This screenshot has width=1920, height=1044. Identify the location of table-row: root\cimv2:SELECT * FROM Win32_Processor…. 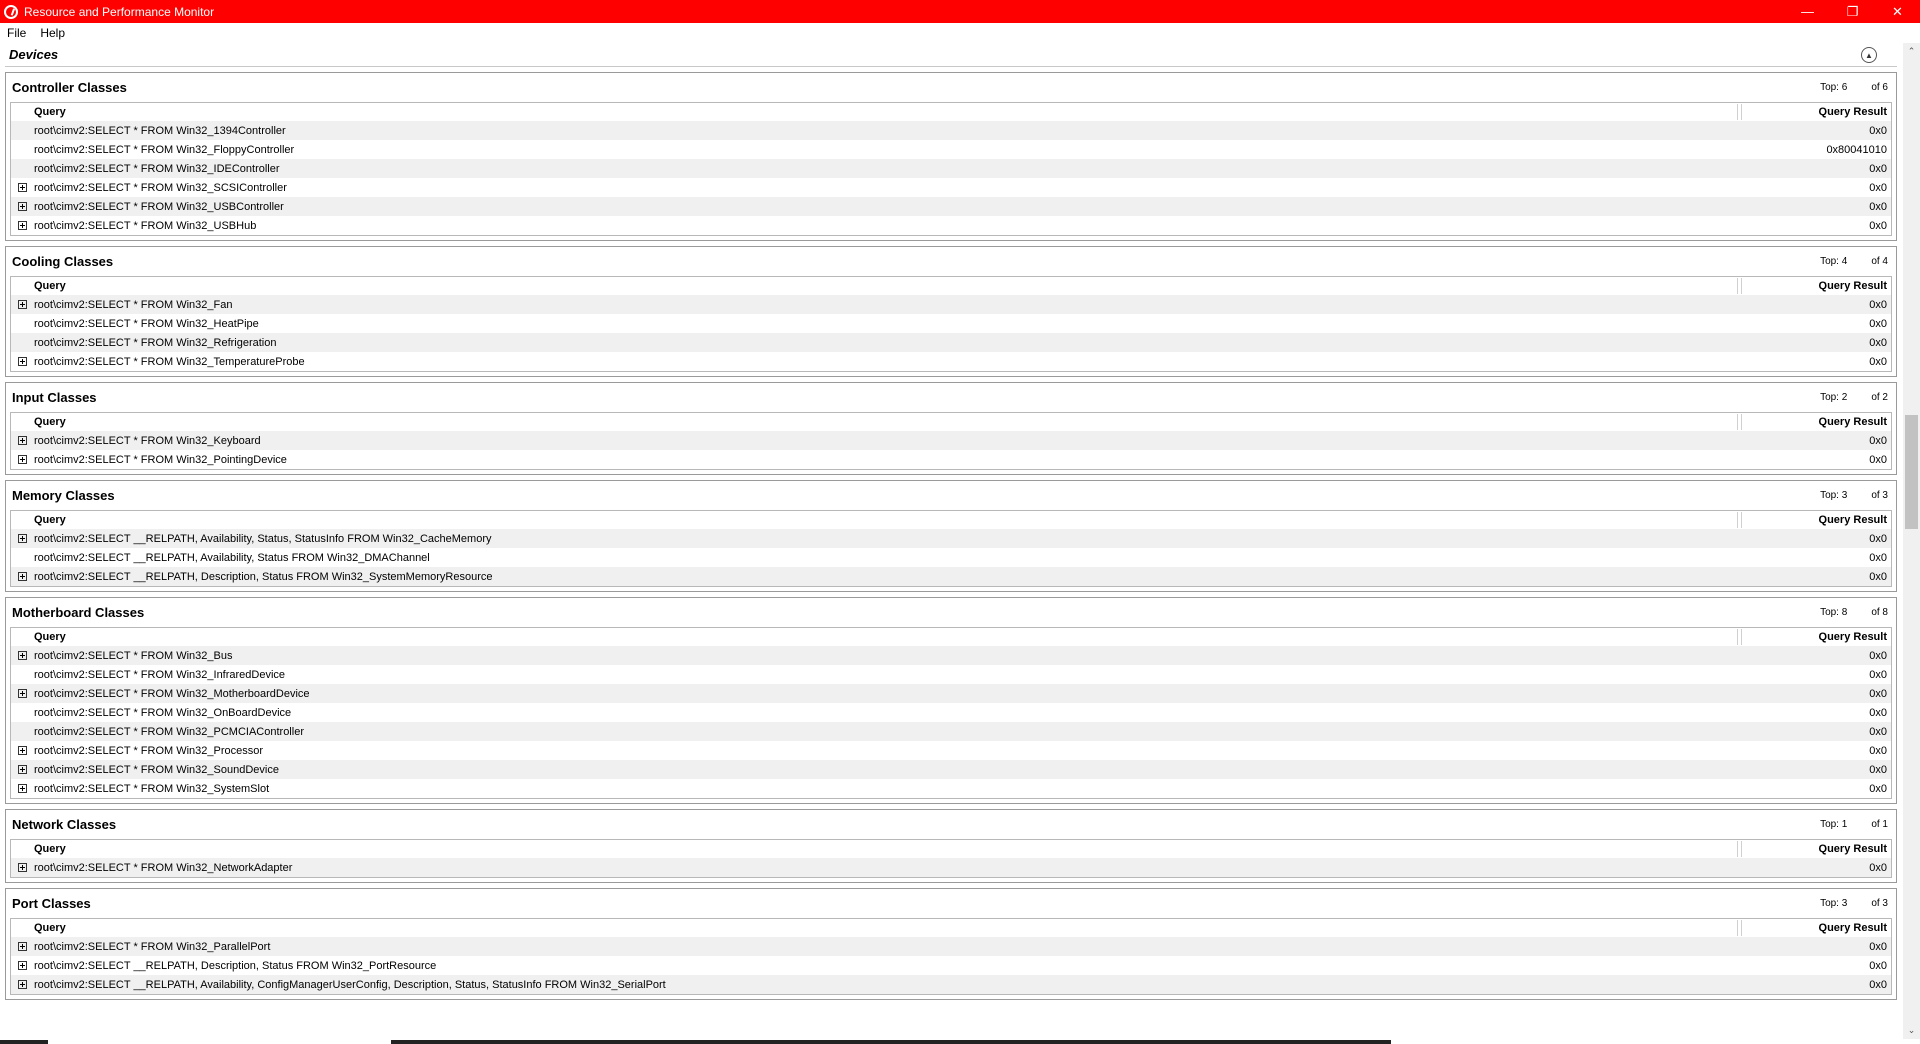
(951, 750).